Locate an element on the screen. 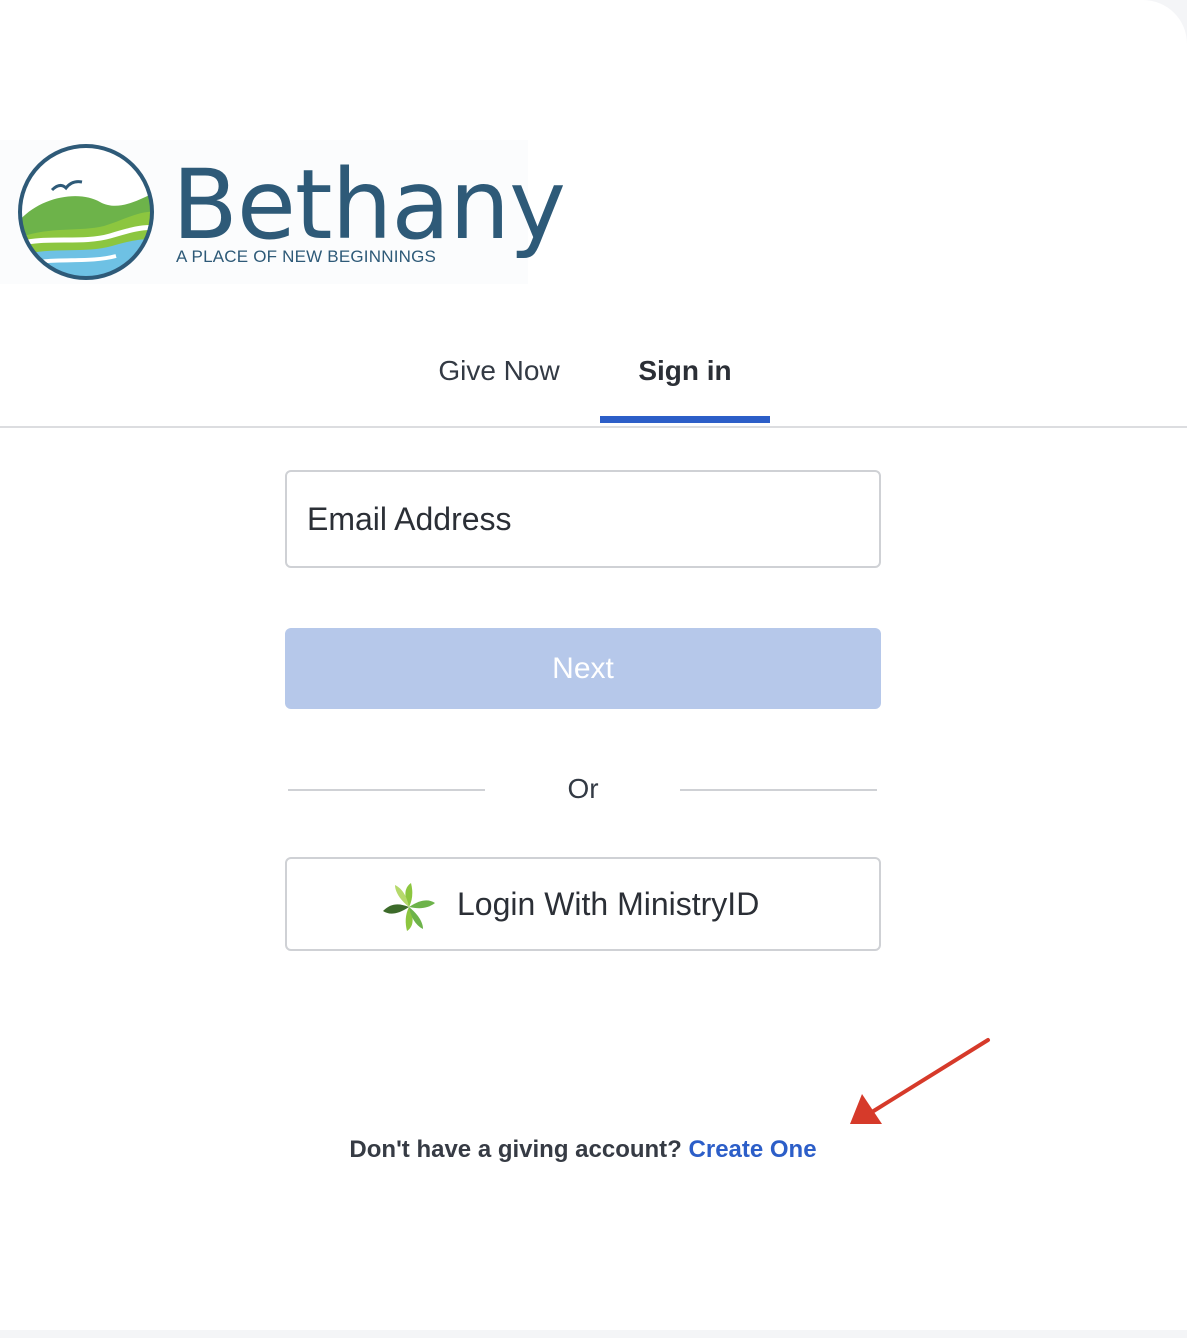 This screenshot has width=1187, height=1338. or-divider-label: Or is located at coordinates (583, 788).